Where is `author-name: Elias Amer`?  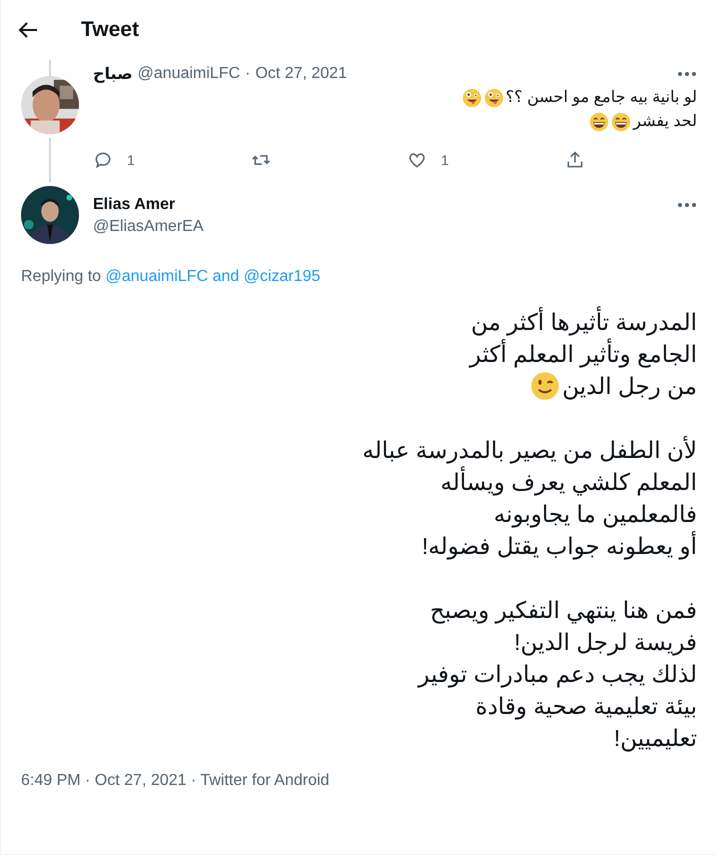
author-name: Elias Amer is located at coordinates (148, 205).